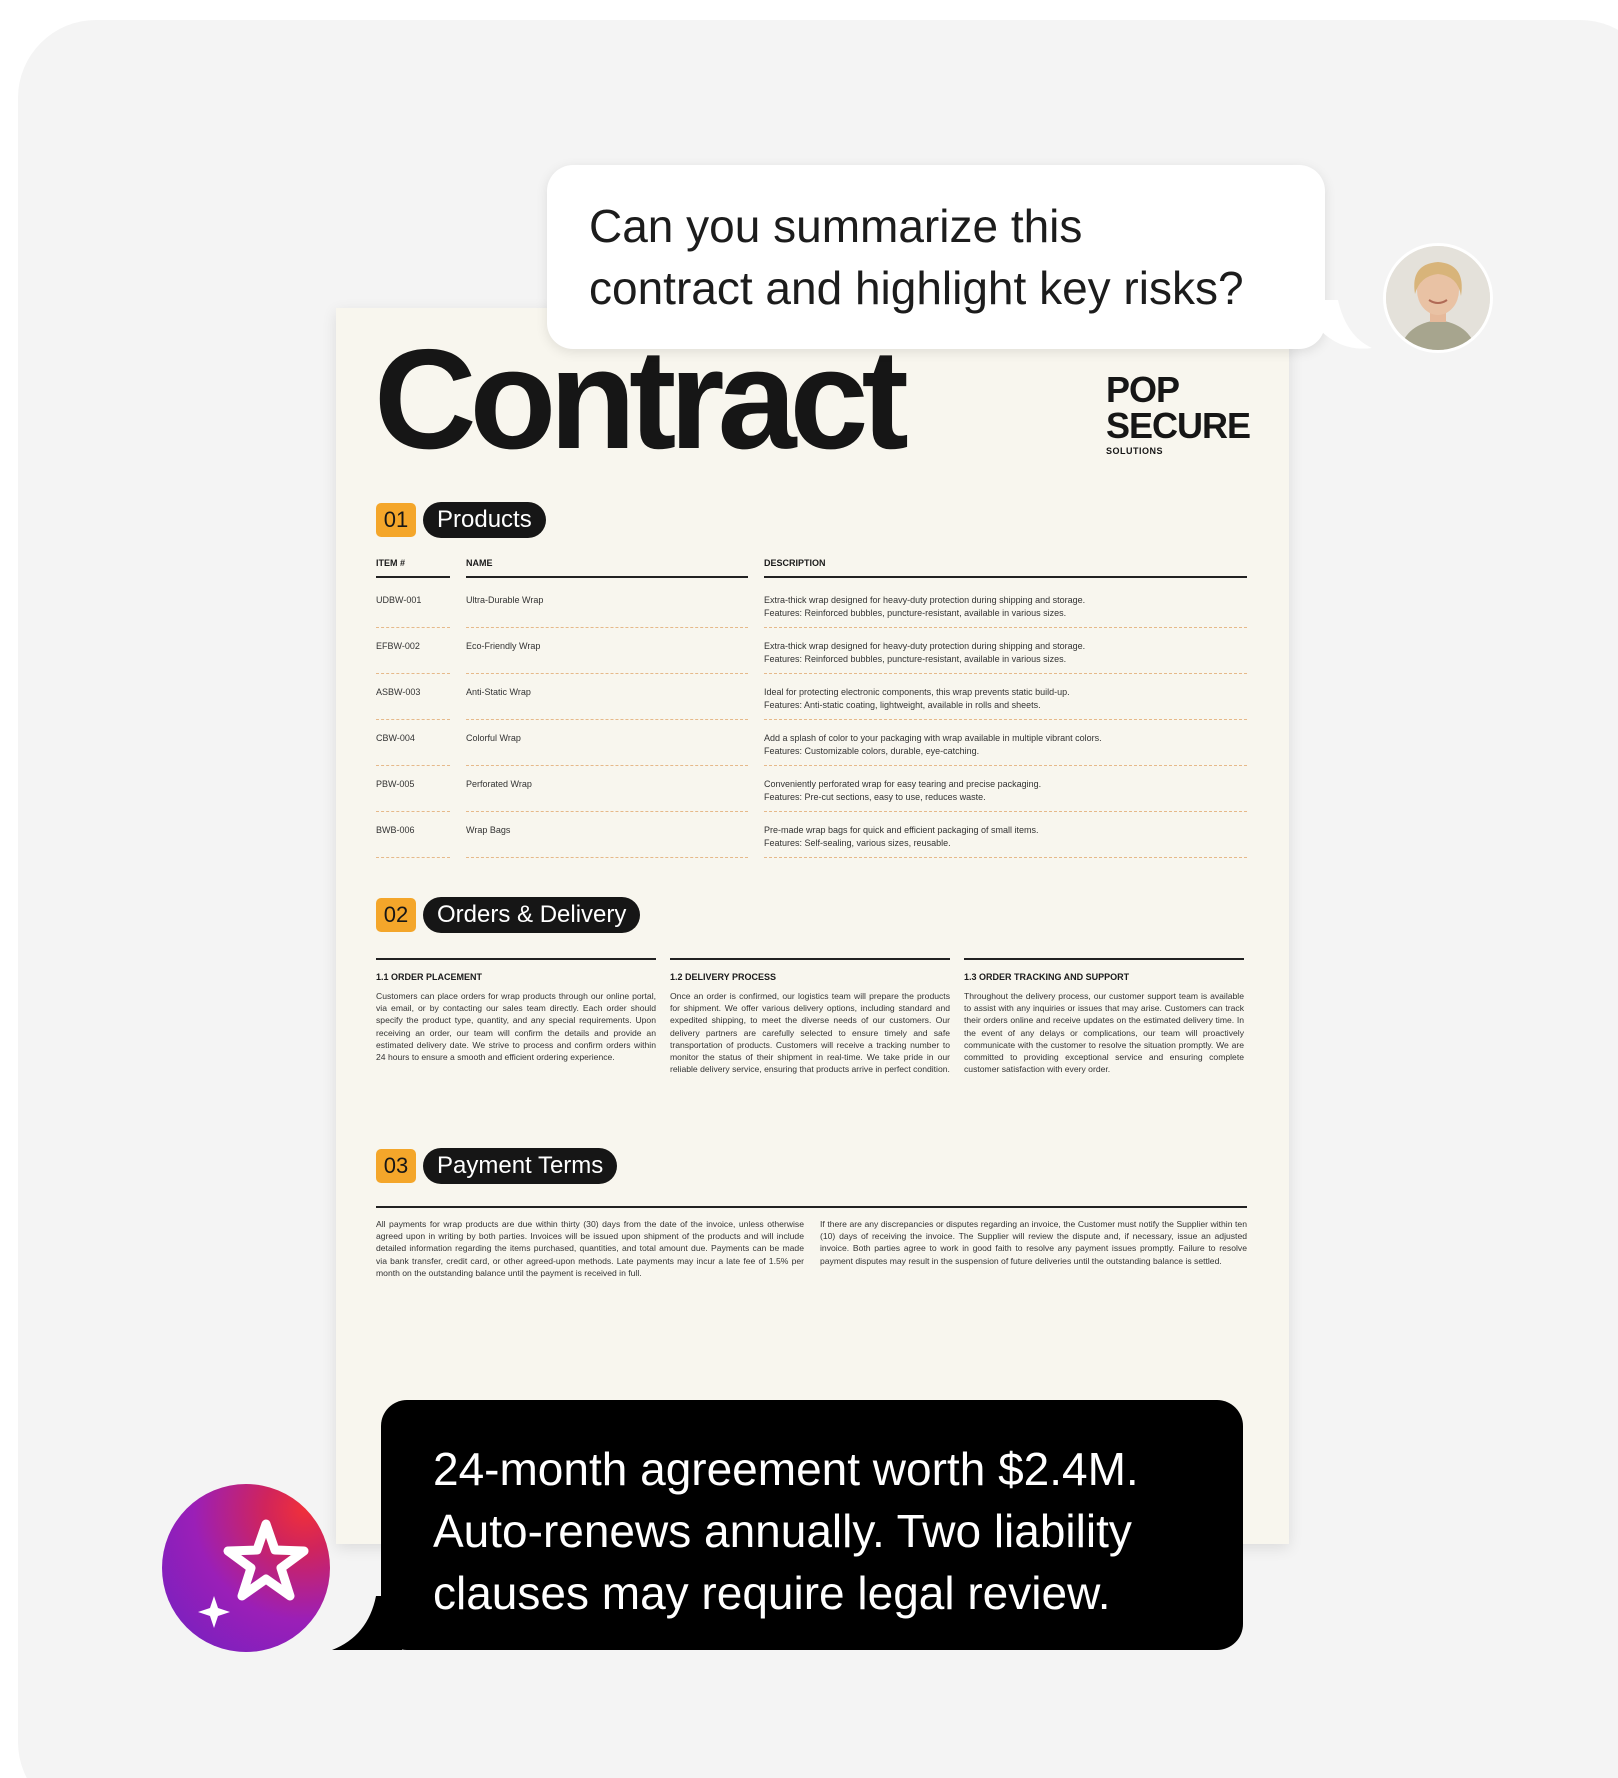  I want to click on column-title: 1.3 ORDER TRACKING AND SUPPORT, so click(1047, 977).